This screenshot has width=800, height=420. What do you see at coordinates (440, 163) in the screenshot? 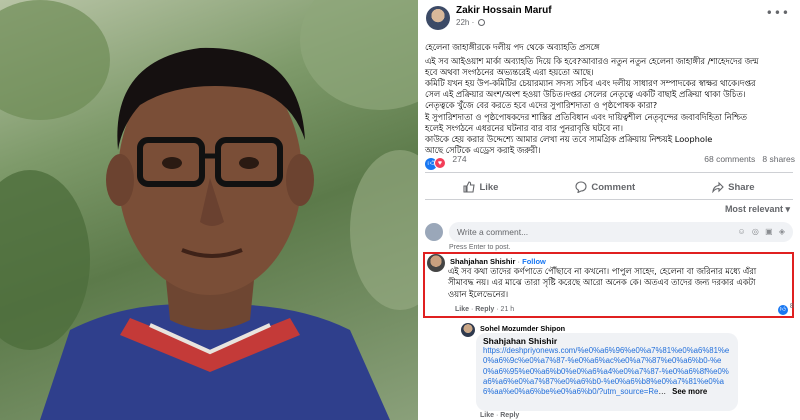
I see `love-reaction-icon: ♥` at bounding box center [440, 163].